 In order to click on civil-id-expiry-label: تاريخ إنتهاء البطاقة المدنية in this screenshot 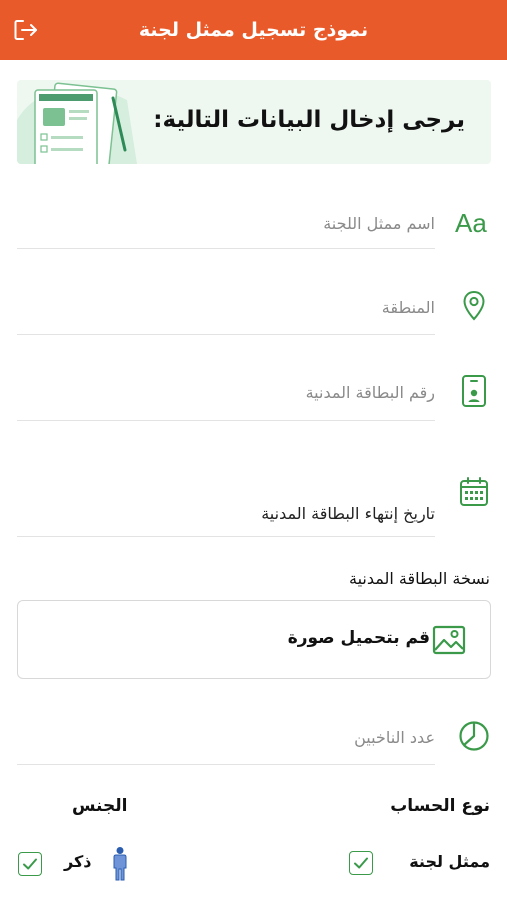, I will do `click(348, 513)`.